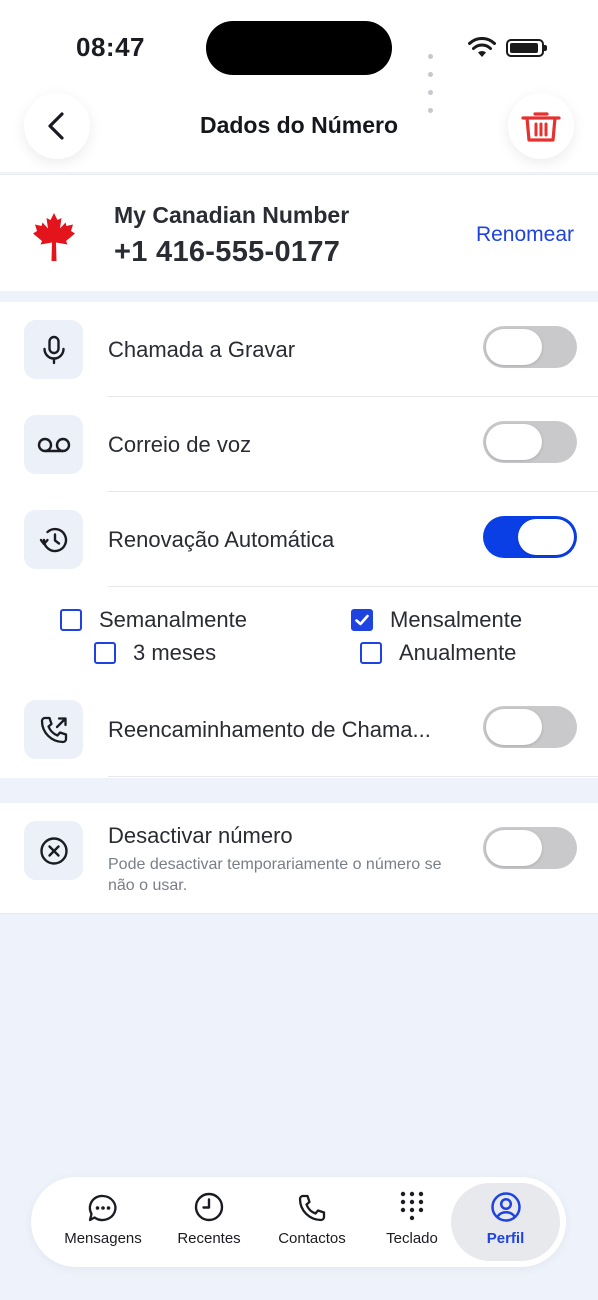  I want to click on renew-monthly-option: Mensalmente, so click(436, 620).